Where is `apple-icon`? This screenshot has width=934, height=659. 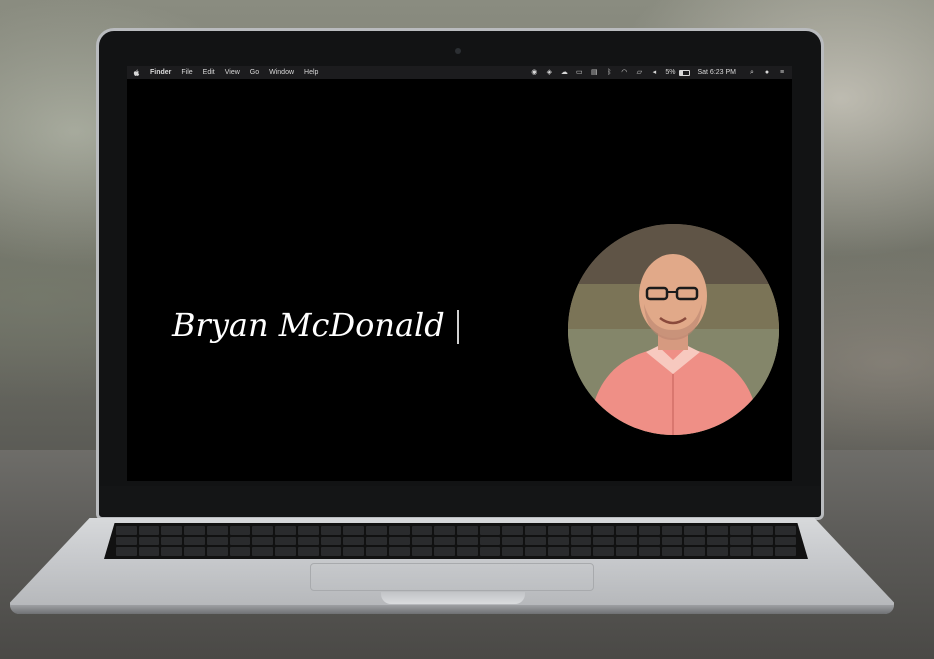 apple-icon is located at coordinates (136, 73).